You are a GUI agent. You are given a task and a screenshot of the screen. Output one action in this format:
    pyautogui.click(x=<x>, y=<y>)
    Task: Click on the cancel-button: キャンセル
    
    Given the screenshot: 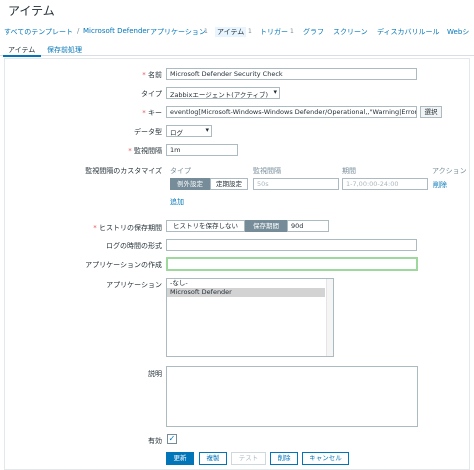 What is the action you would take?
    pyautogui.click(x=325, y=458)
    